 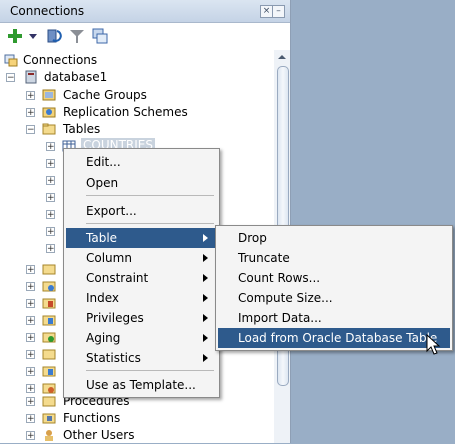 What do you see at coordinates (145, 11) in the screenshot?
I see `panel-header: Connections × –` at bounding box center [145, 11].